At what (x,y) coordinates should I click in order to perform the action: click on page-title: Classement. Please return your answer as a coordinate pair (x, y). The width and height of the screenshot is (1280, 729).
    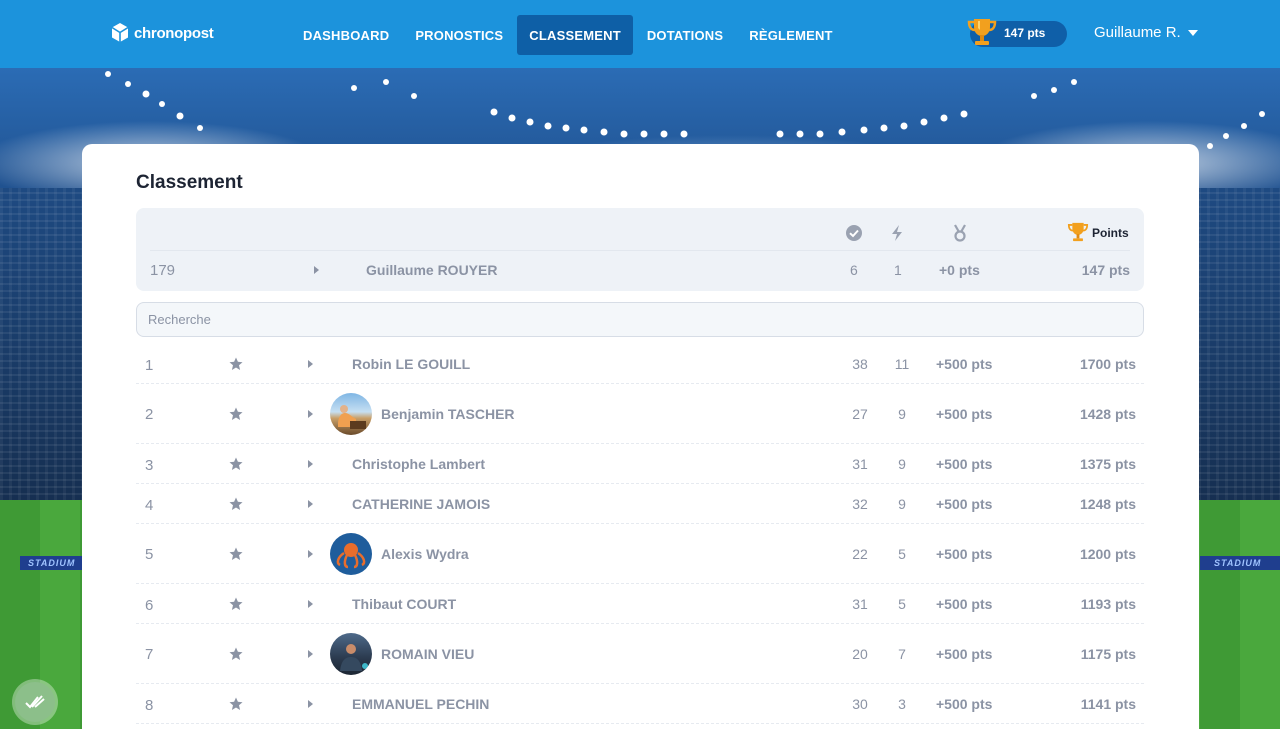
    Looking at the image, I should click on (189, 182).